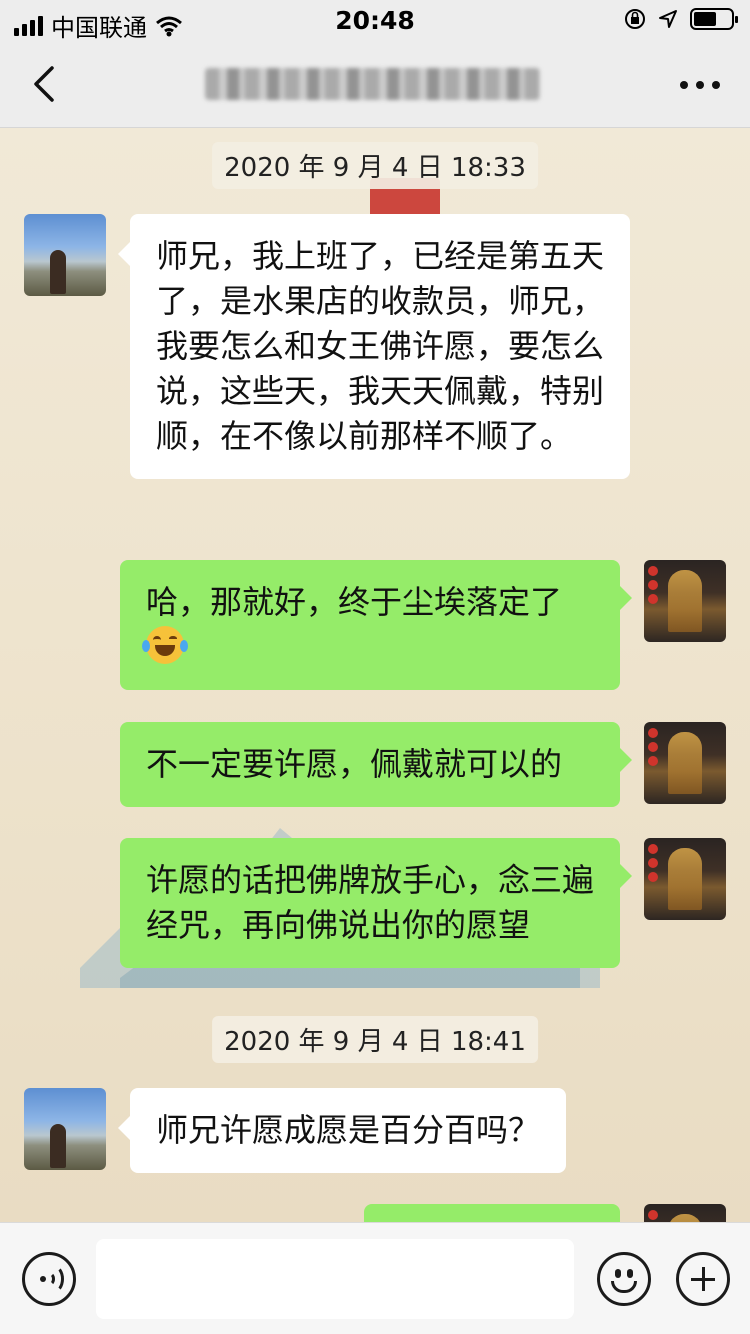 The image size is (750, 1334). I want to click on more-dots-icon, so click(700, 85).